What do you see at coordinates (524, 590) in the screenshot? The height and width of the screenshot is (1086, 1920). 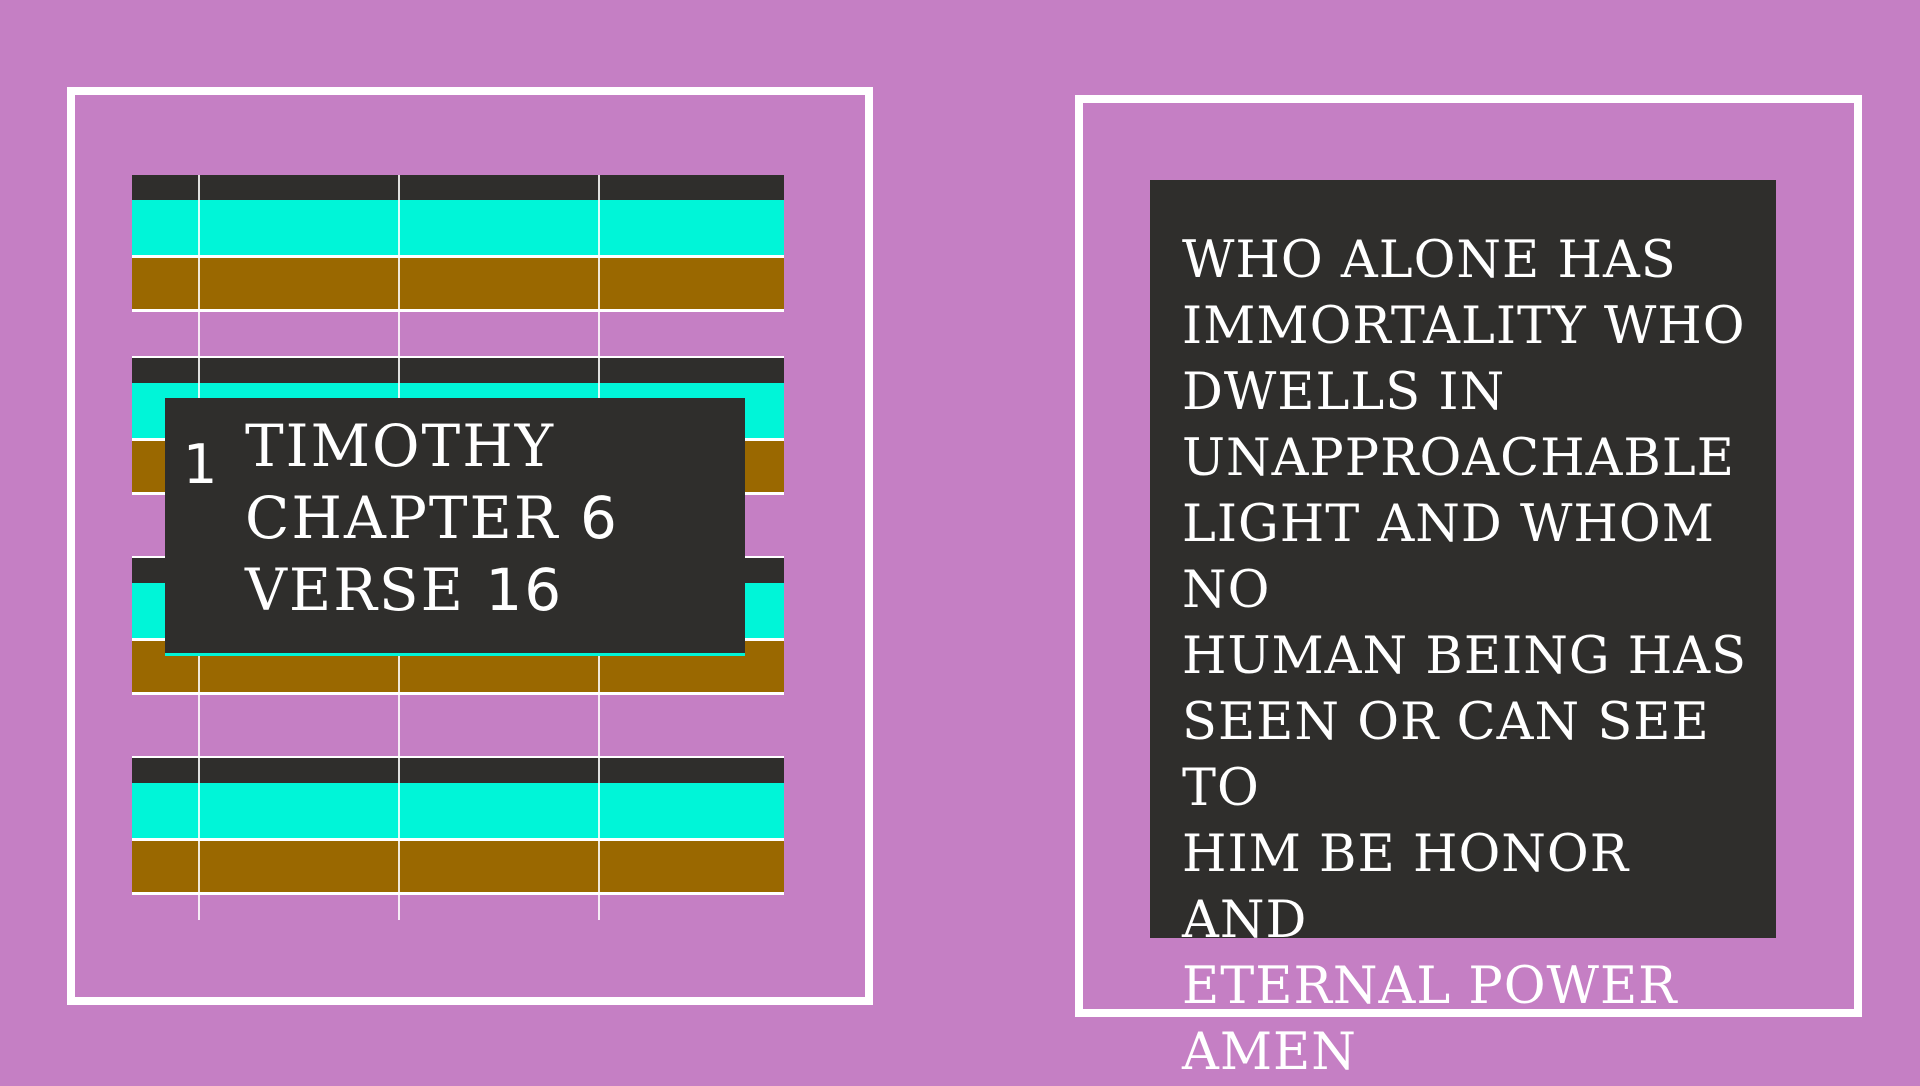 I see `verse-number: 16` at bounding box center [524, 590].